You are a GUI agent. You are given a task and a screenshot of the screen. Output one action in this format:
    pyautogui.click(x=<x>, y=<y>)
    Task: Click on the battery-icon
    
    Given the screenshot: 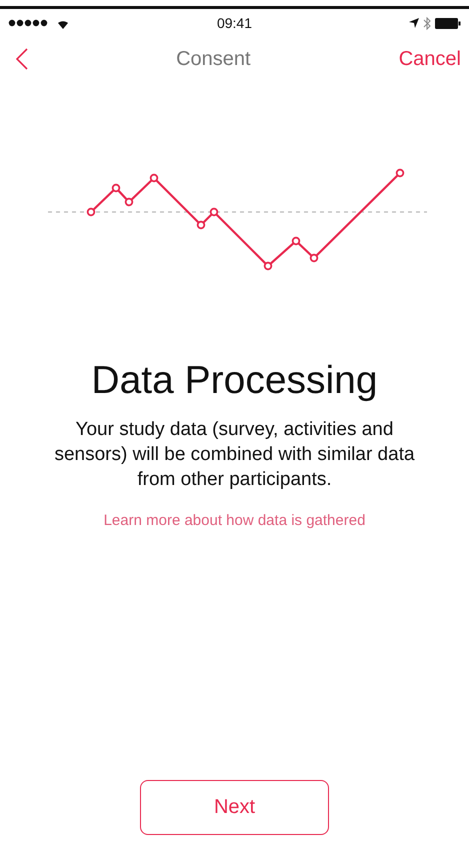 What is the action you would take?
    pyautogui.click(x=448, y=23)
    